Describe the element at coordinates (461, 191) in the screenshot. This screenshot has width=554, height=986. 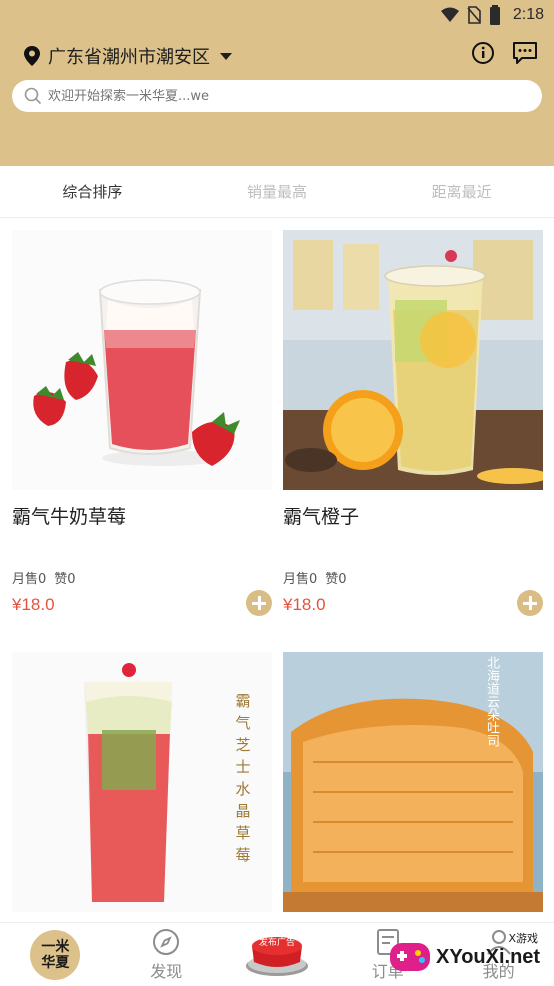
I see `tab-distance: 距离最近` at that location.